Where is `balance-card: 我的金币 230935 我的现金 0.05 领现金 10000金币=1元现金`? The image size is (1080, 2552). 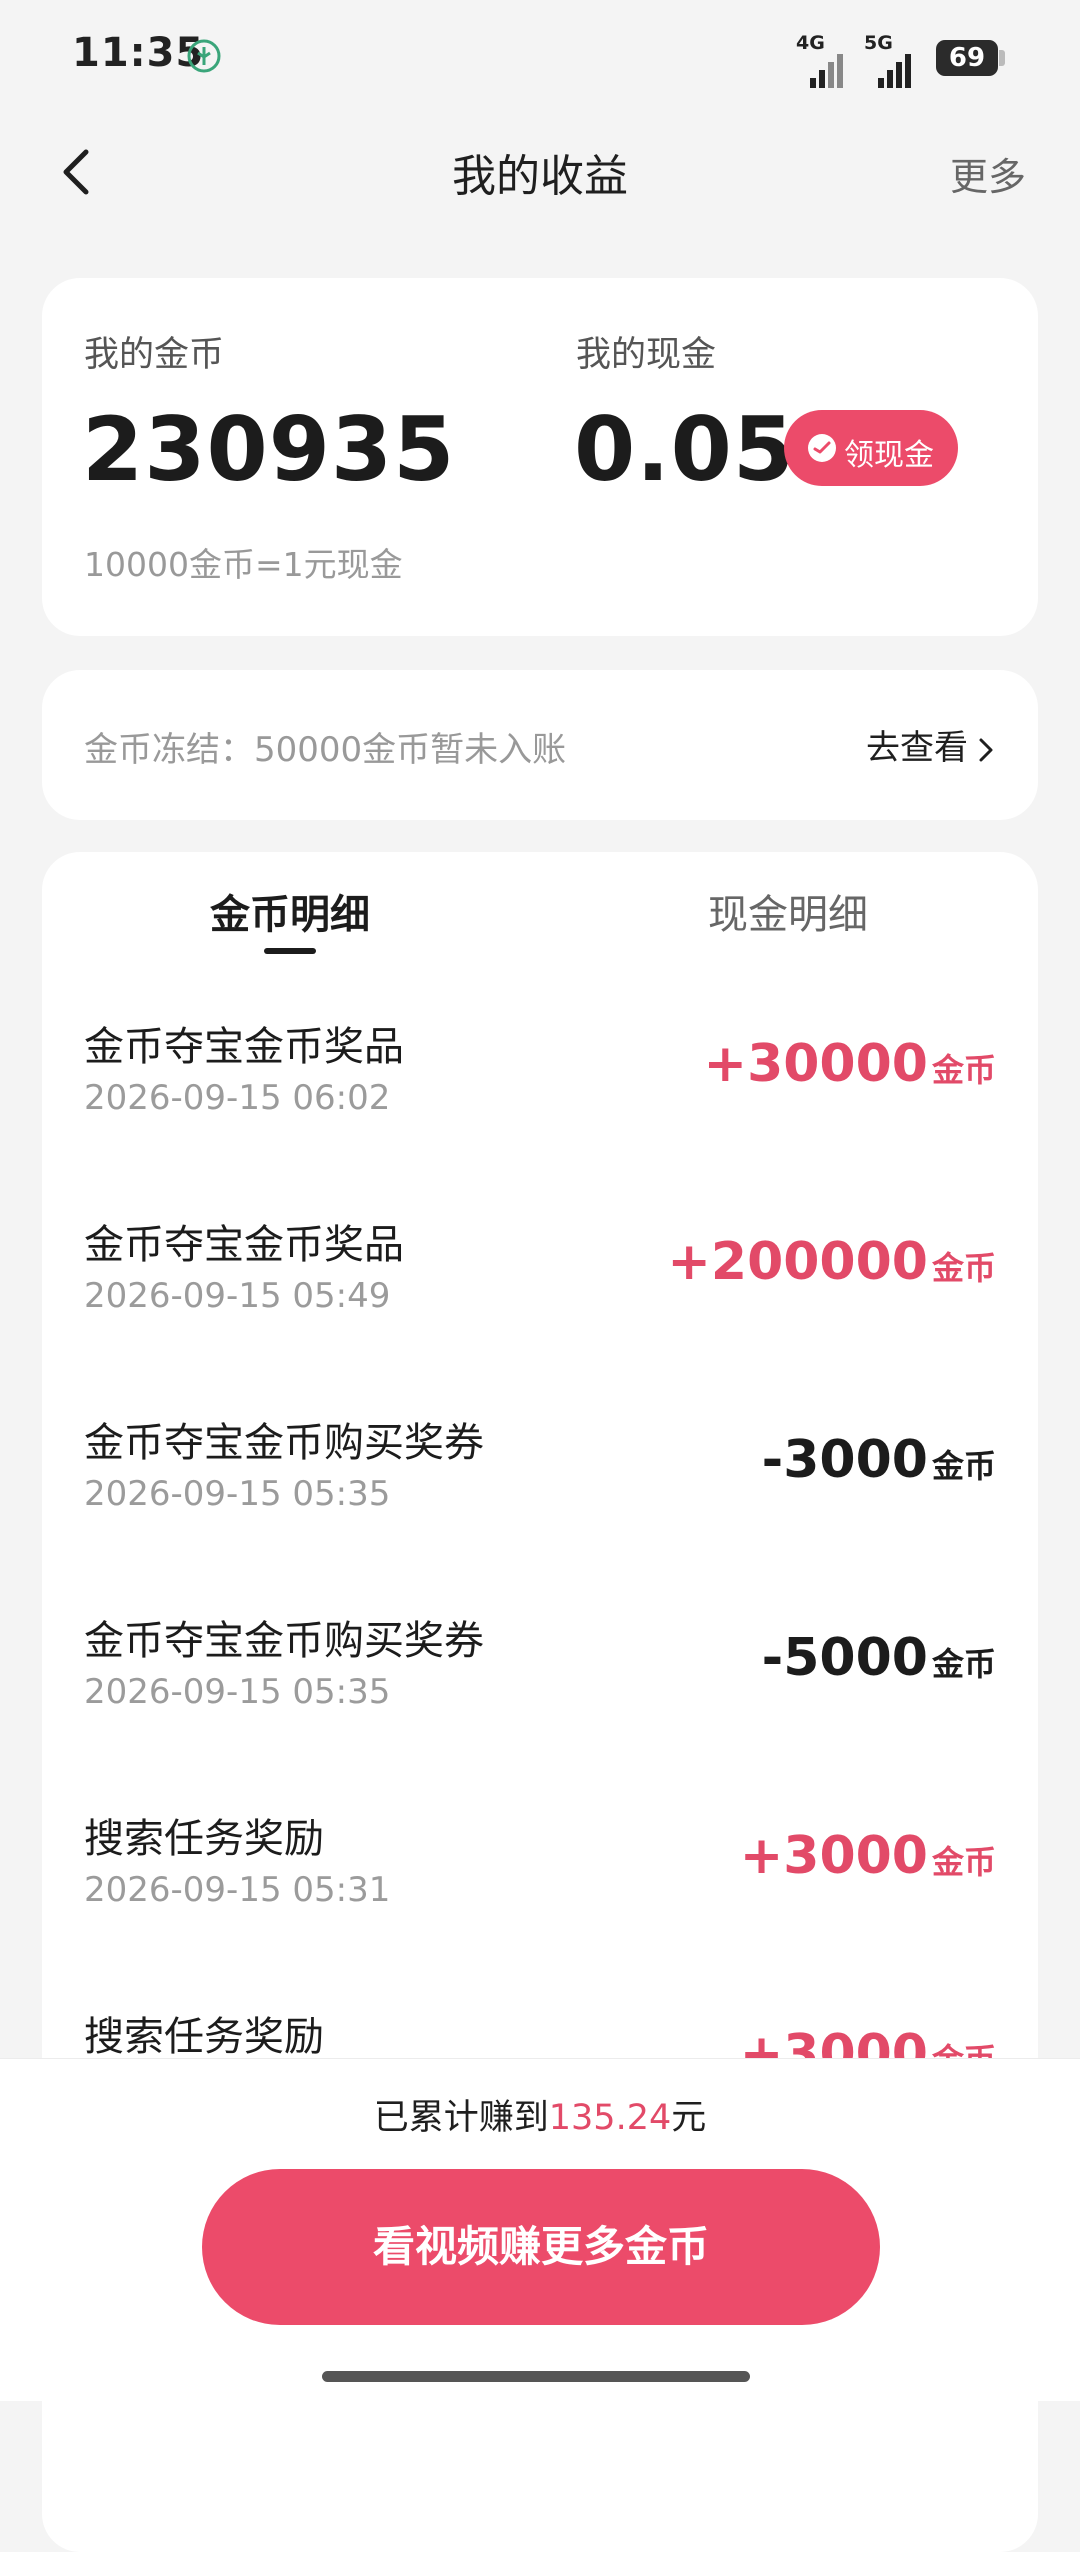
balance-card: 我的金币 230935 我的现金 0.05 领现金 10000金币=1元现金 is located at coordinates (540, 457).